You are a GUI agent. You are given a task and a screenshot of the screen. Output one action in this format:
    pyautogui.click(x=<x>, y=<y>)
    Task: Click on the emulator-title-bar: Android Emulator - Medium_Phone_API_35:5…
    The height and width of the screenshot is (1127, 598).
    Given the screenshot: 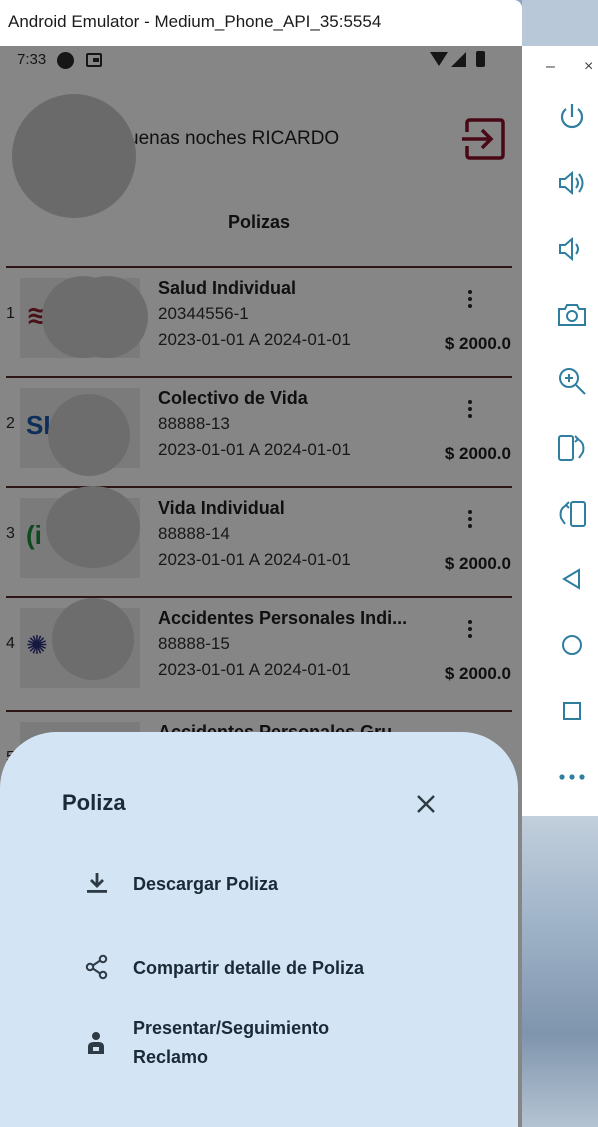 What is the action you would take?
    pyautogui.click(x=261, y=23)
    